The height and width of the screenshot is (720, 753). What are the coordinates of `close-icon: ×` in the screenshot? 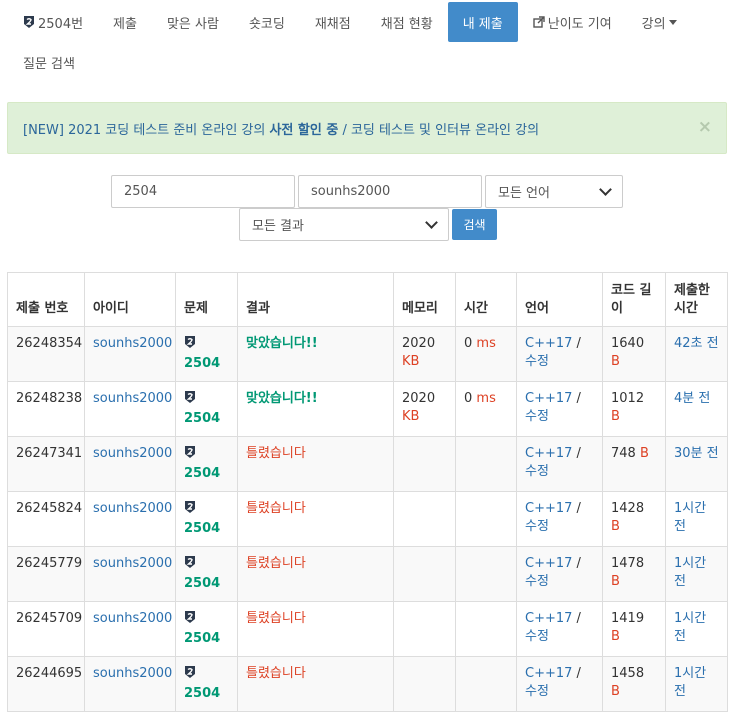 It's located at (705, 127).